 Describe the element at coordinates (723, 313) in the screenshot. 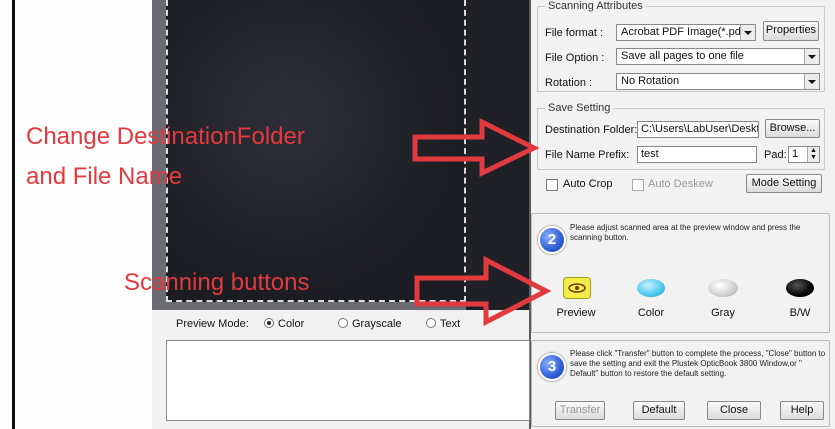

I see `gray-scan-label: Gray` at that location.